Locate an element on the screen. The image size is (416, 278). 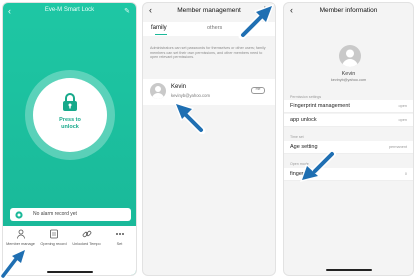
tab-label: Set is located at coordinates (119, 244).